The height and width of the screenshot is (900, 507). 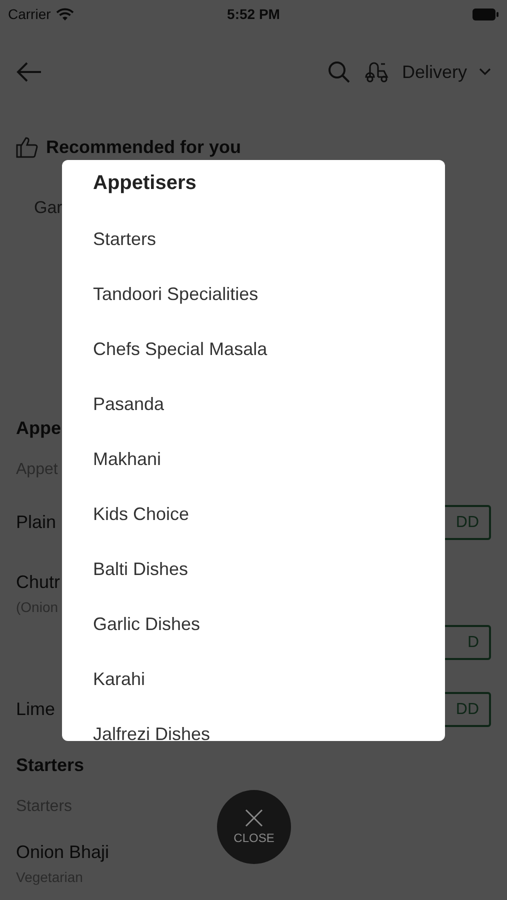 What do you see at coordinates (253, 624) in the screenshot?
I see `category-item: Garlic Dishes` at bounding box center [253, 624].